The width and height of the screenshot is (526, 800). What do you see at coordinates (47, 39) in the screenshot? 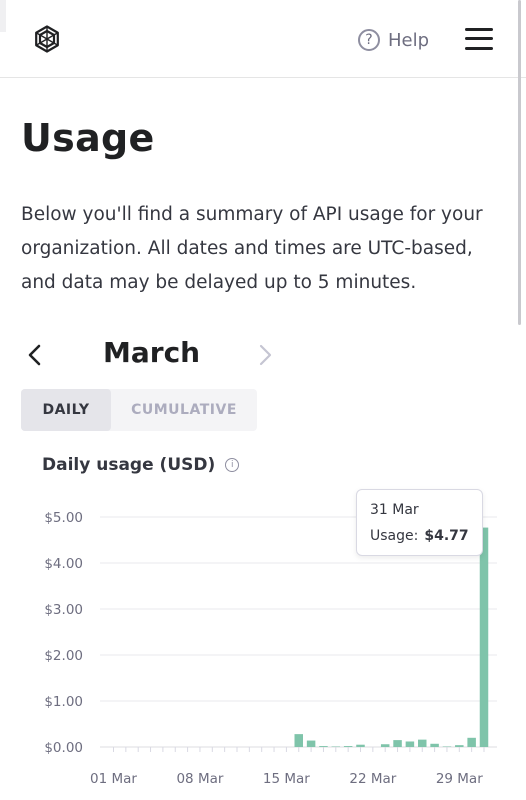
I see `openai-logo-icon` at bounding box center [47, 39].